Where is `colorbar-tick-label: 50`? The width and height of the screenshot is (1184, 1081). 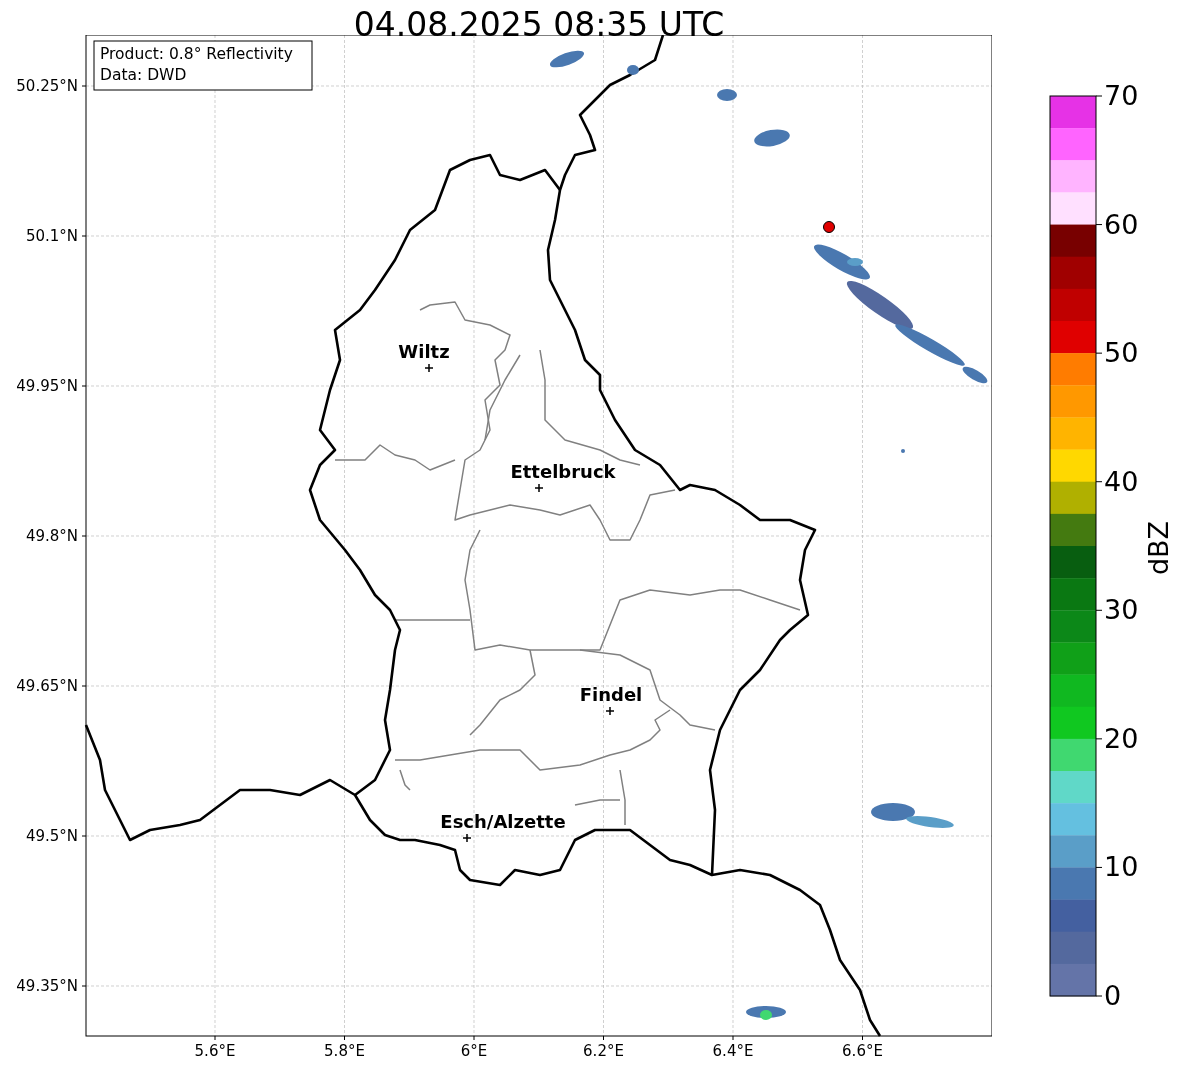
colorbar-tick-label: 50 is located at coordinates (1121, 353).